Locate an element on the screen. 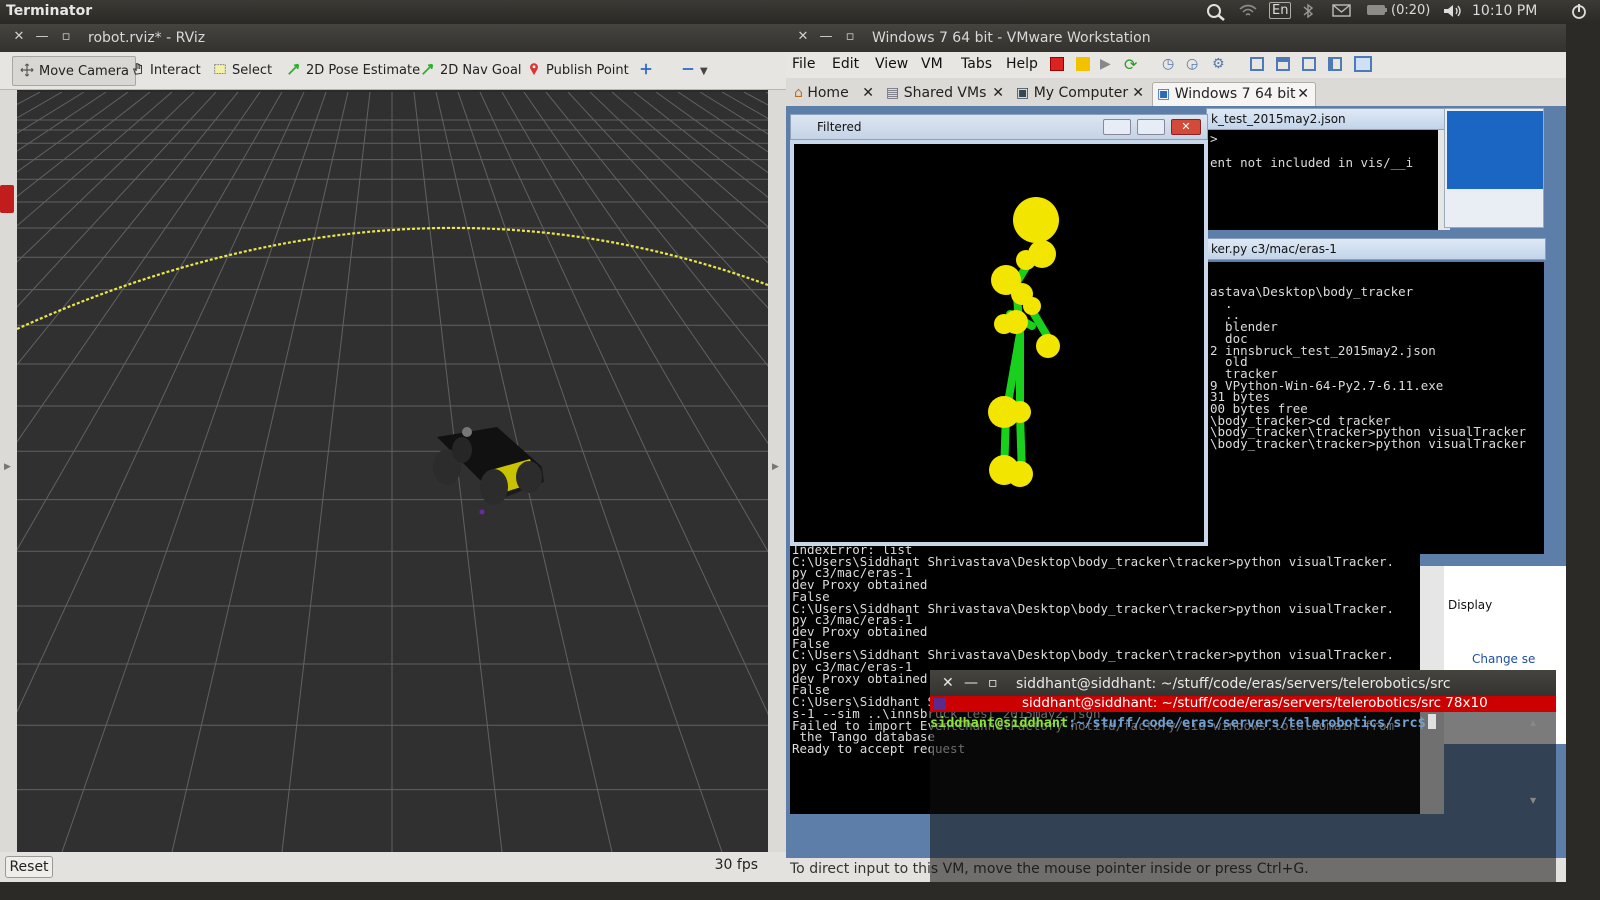 This screenshot has width=1600, height=900. expand-right-arrow-icon: ▶ is located at coordinates (775, 467).